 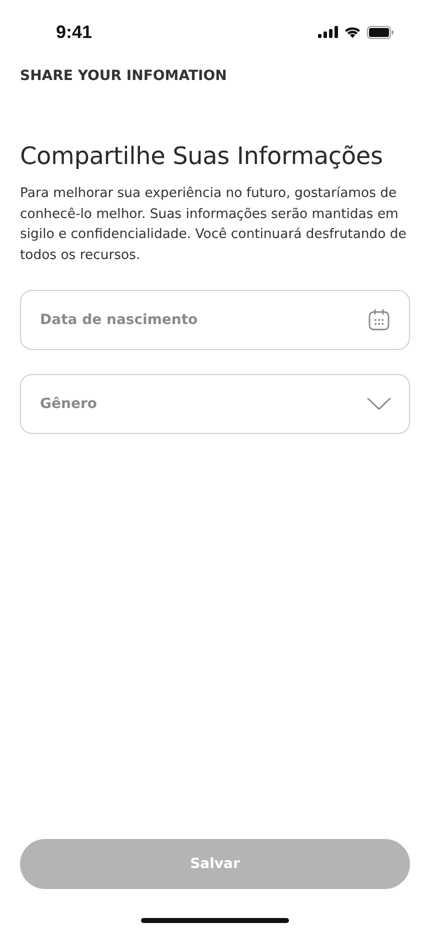 What do you see at coordinates (202, 156) in the screenshot?
I see `page-heading: Compartilhe Suas Informações` at bounding box center [202, 156].